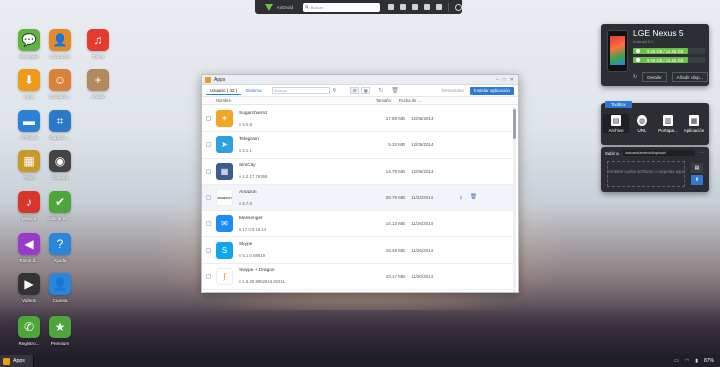  What do you see at coordinates (366, 90) in the screenshot?
I see `grid-view-icon: ▦` at bounding box center [366, 90].